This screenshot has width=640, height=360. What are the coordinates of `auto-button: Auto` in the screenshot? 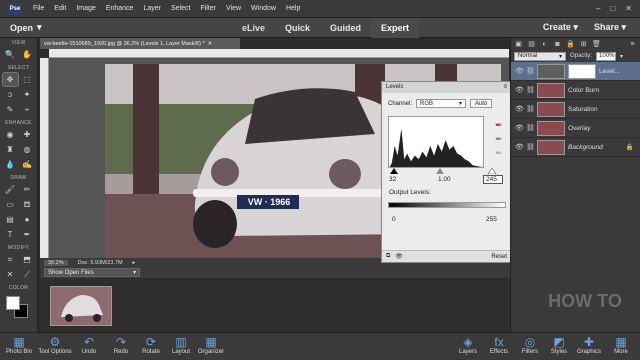 It's located at (481, 103).